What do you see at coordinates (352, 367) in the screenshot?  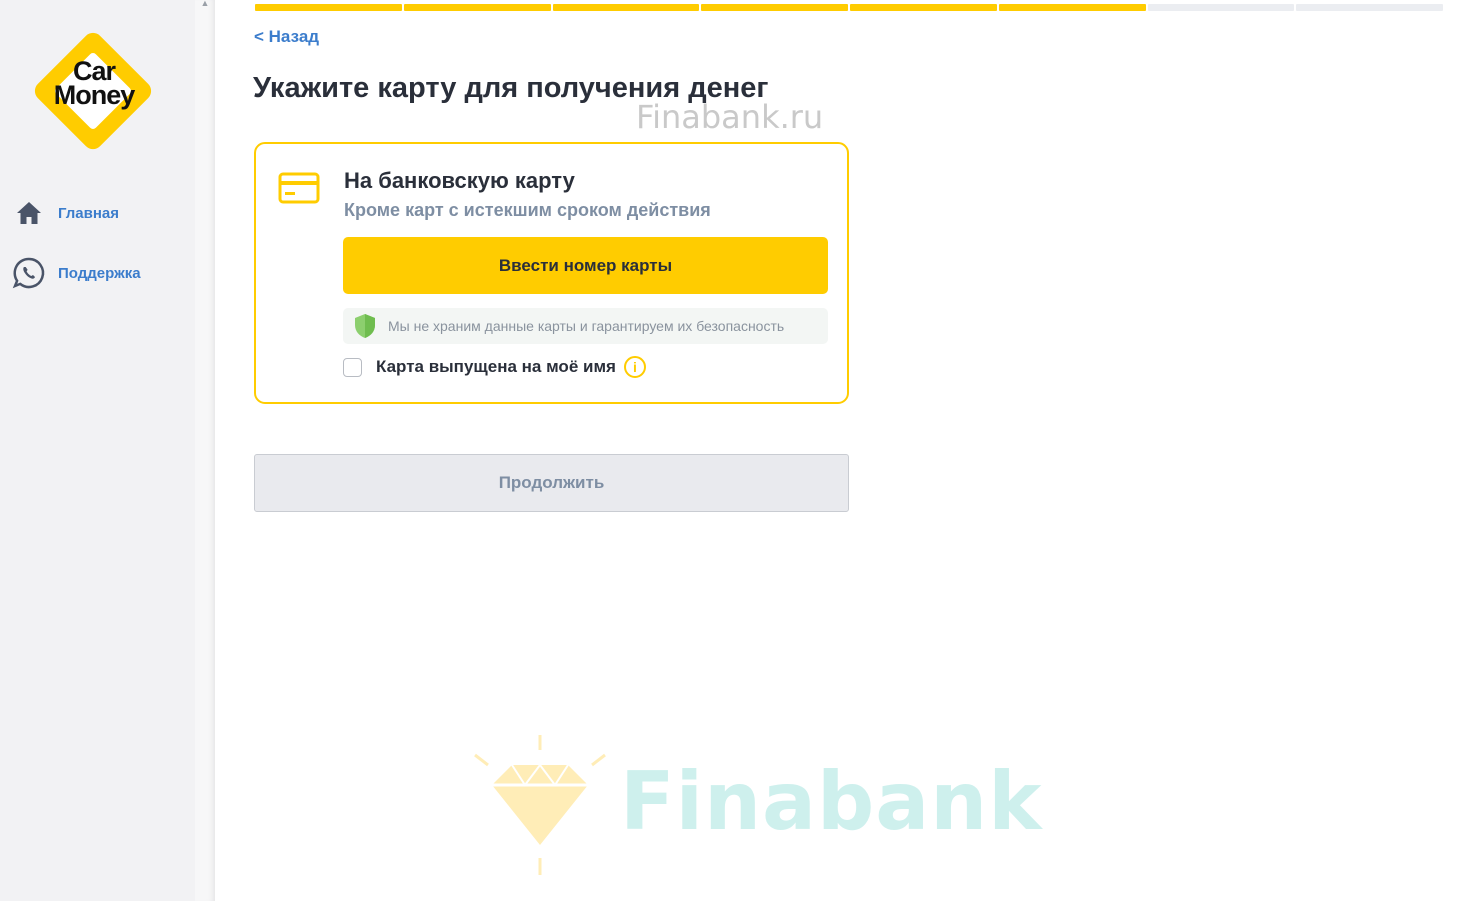 I see `owner-checkbox` at bounding box center [352, 367].